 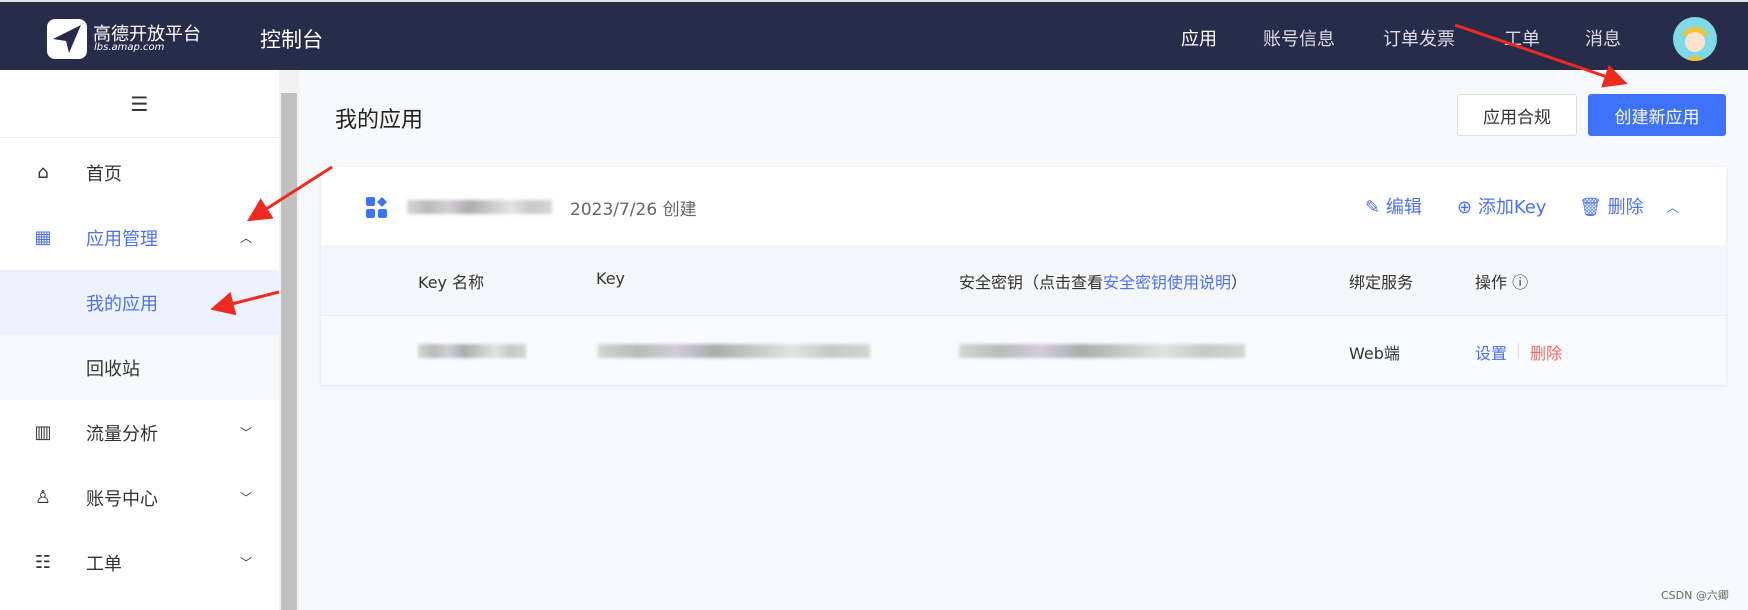 What do you see at coordinates (1373, 207) in the screenshot?
I see `edit-icon: ✎` at bounding box center [1373, 207].